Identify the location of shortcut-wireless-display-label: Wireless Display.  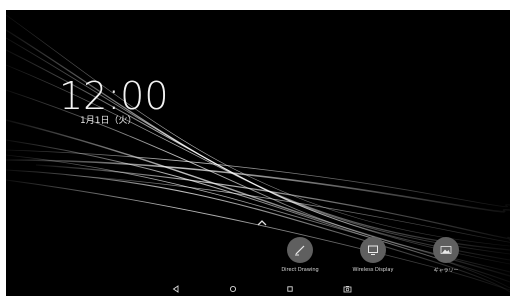
(373, 270).